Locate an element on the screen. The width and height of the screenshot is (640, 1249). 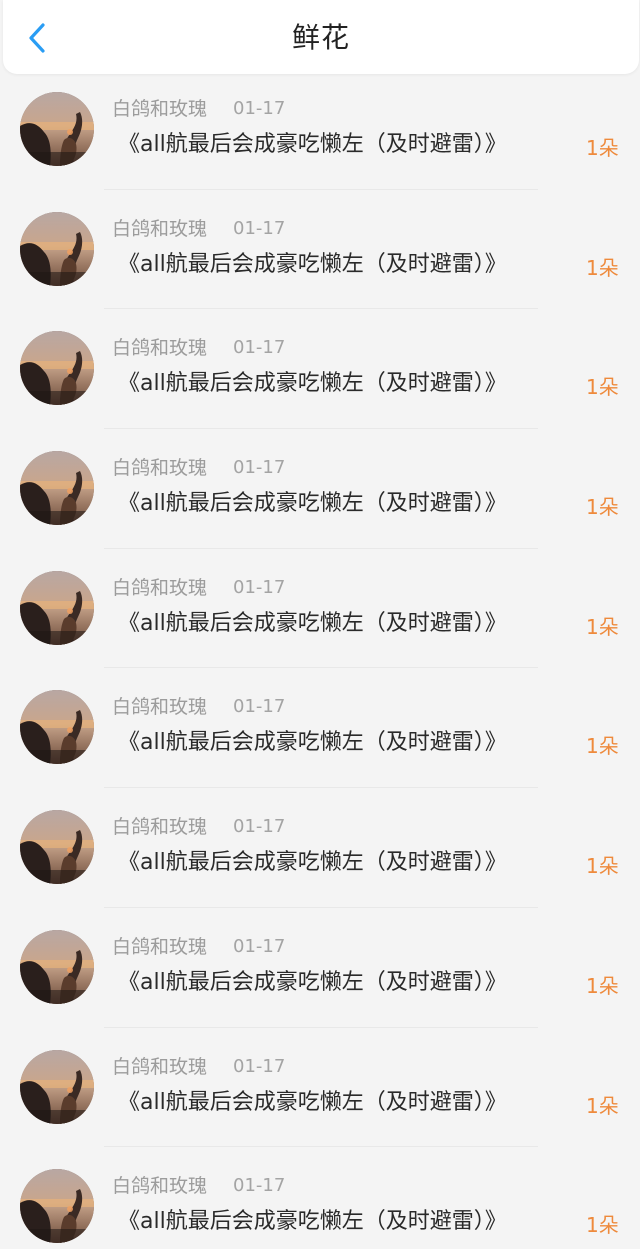
page-title: 鲜花 is located at coordinates (320, 37).